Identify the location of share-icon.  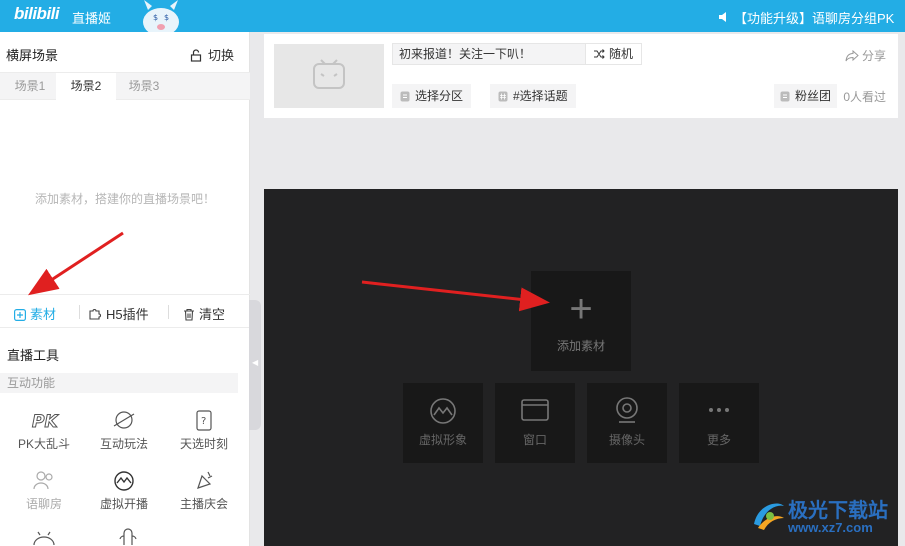
(852, 55).